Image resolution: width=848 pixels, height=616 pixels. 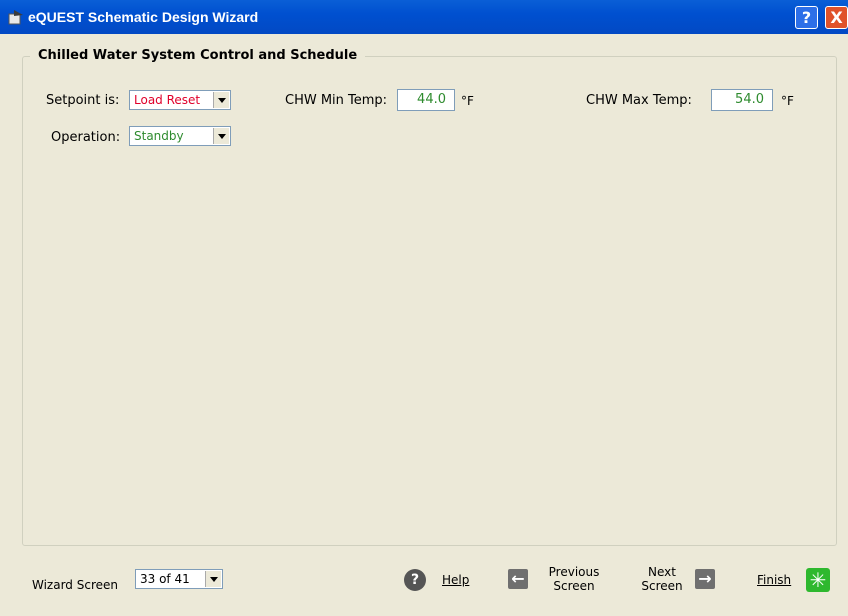 I want to click on chw-min-label: CHW Min Temp:, so click(x=336, y=100).